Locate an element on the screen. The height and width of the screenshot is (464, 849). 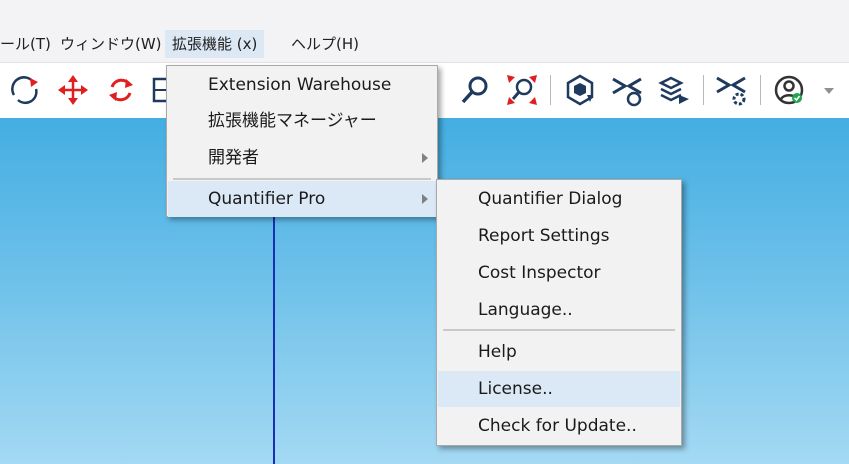
menu-help: ヘルプ(H) is located at coordinates (325, 44).